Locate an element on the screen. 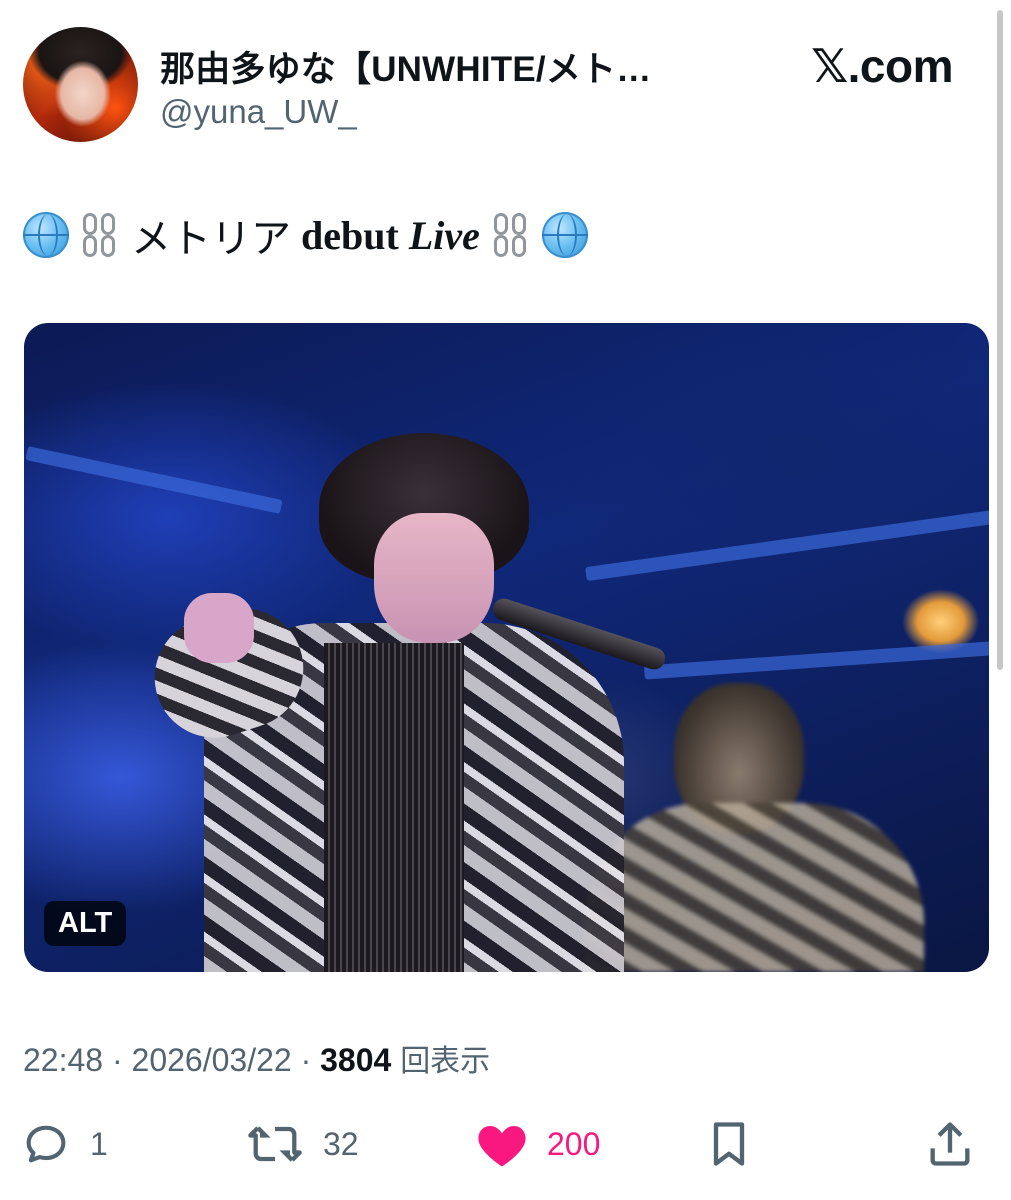 This screenshot has height=1200, width=1011. tweet-text-debut: debut is located at coordinates (350, 235).